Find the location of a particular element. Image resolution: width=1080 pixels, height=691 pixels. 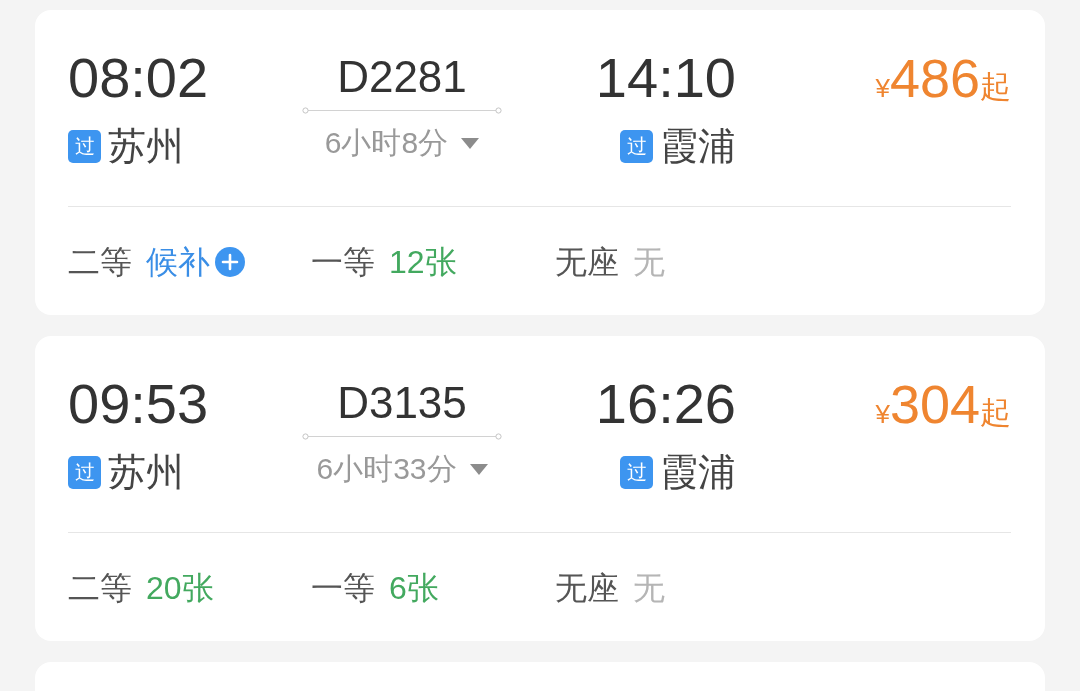

fare-price: ¥304起 is located at coordinates (943, 404).